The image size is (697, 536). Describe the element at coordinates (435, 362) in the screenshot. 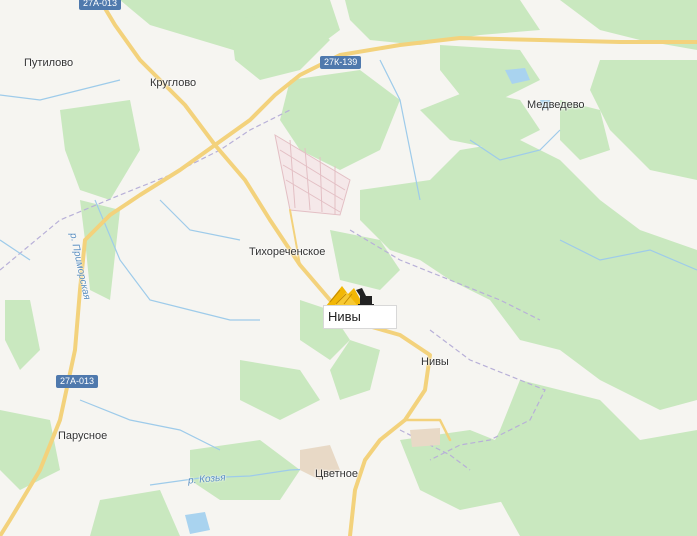

I see `place-label-nivy: Нивы` at that location.